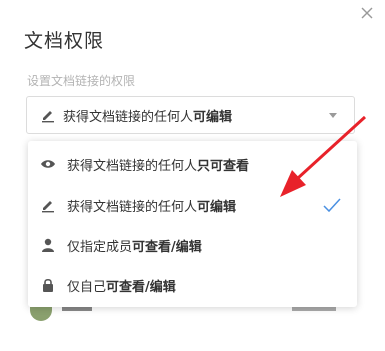 The width and height of the screenshot is (385, 351). Describe the element at coordinates (333, 115) in the screenshot. I see `chevron-down-icon` at that location.